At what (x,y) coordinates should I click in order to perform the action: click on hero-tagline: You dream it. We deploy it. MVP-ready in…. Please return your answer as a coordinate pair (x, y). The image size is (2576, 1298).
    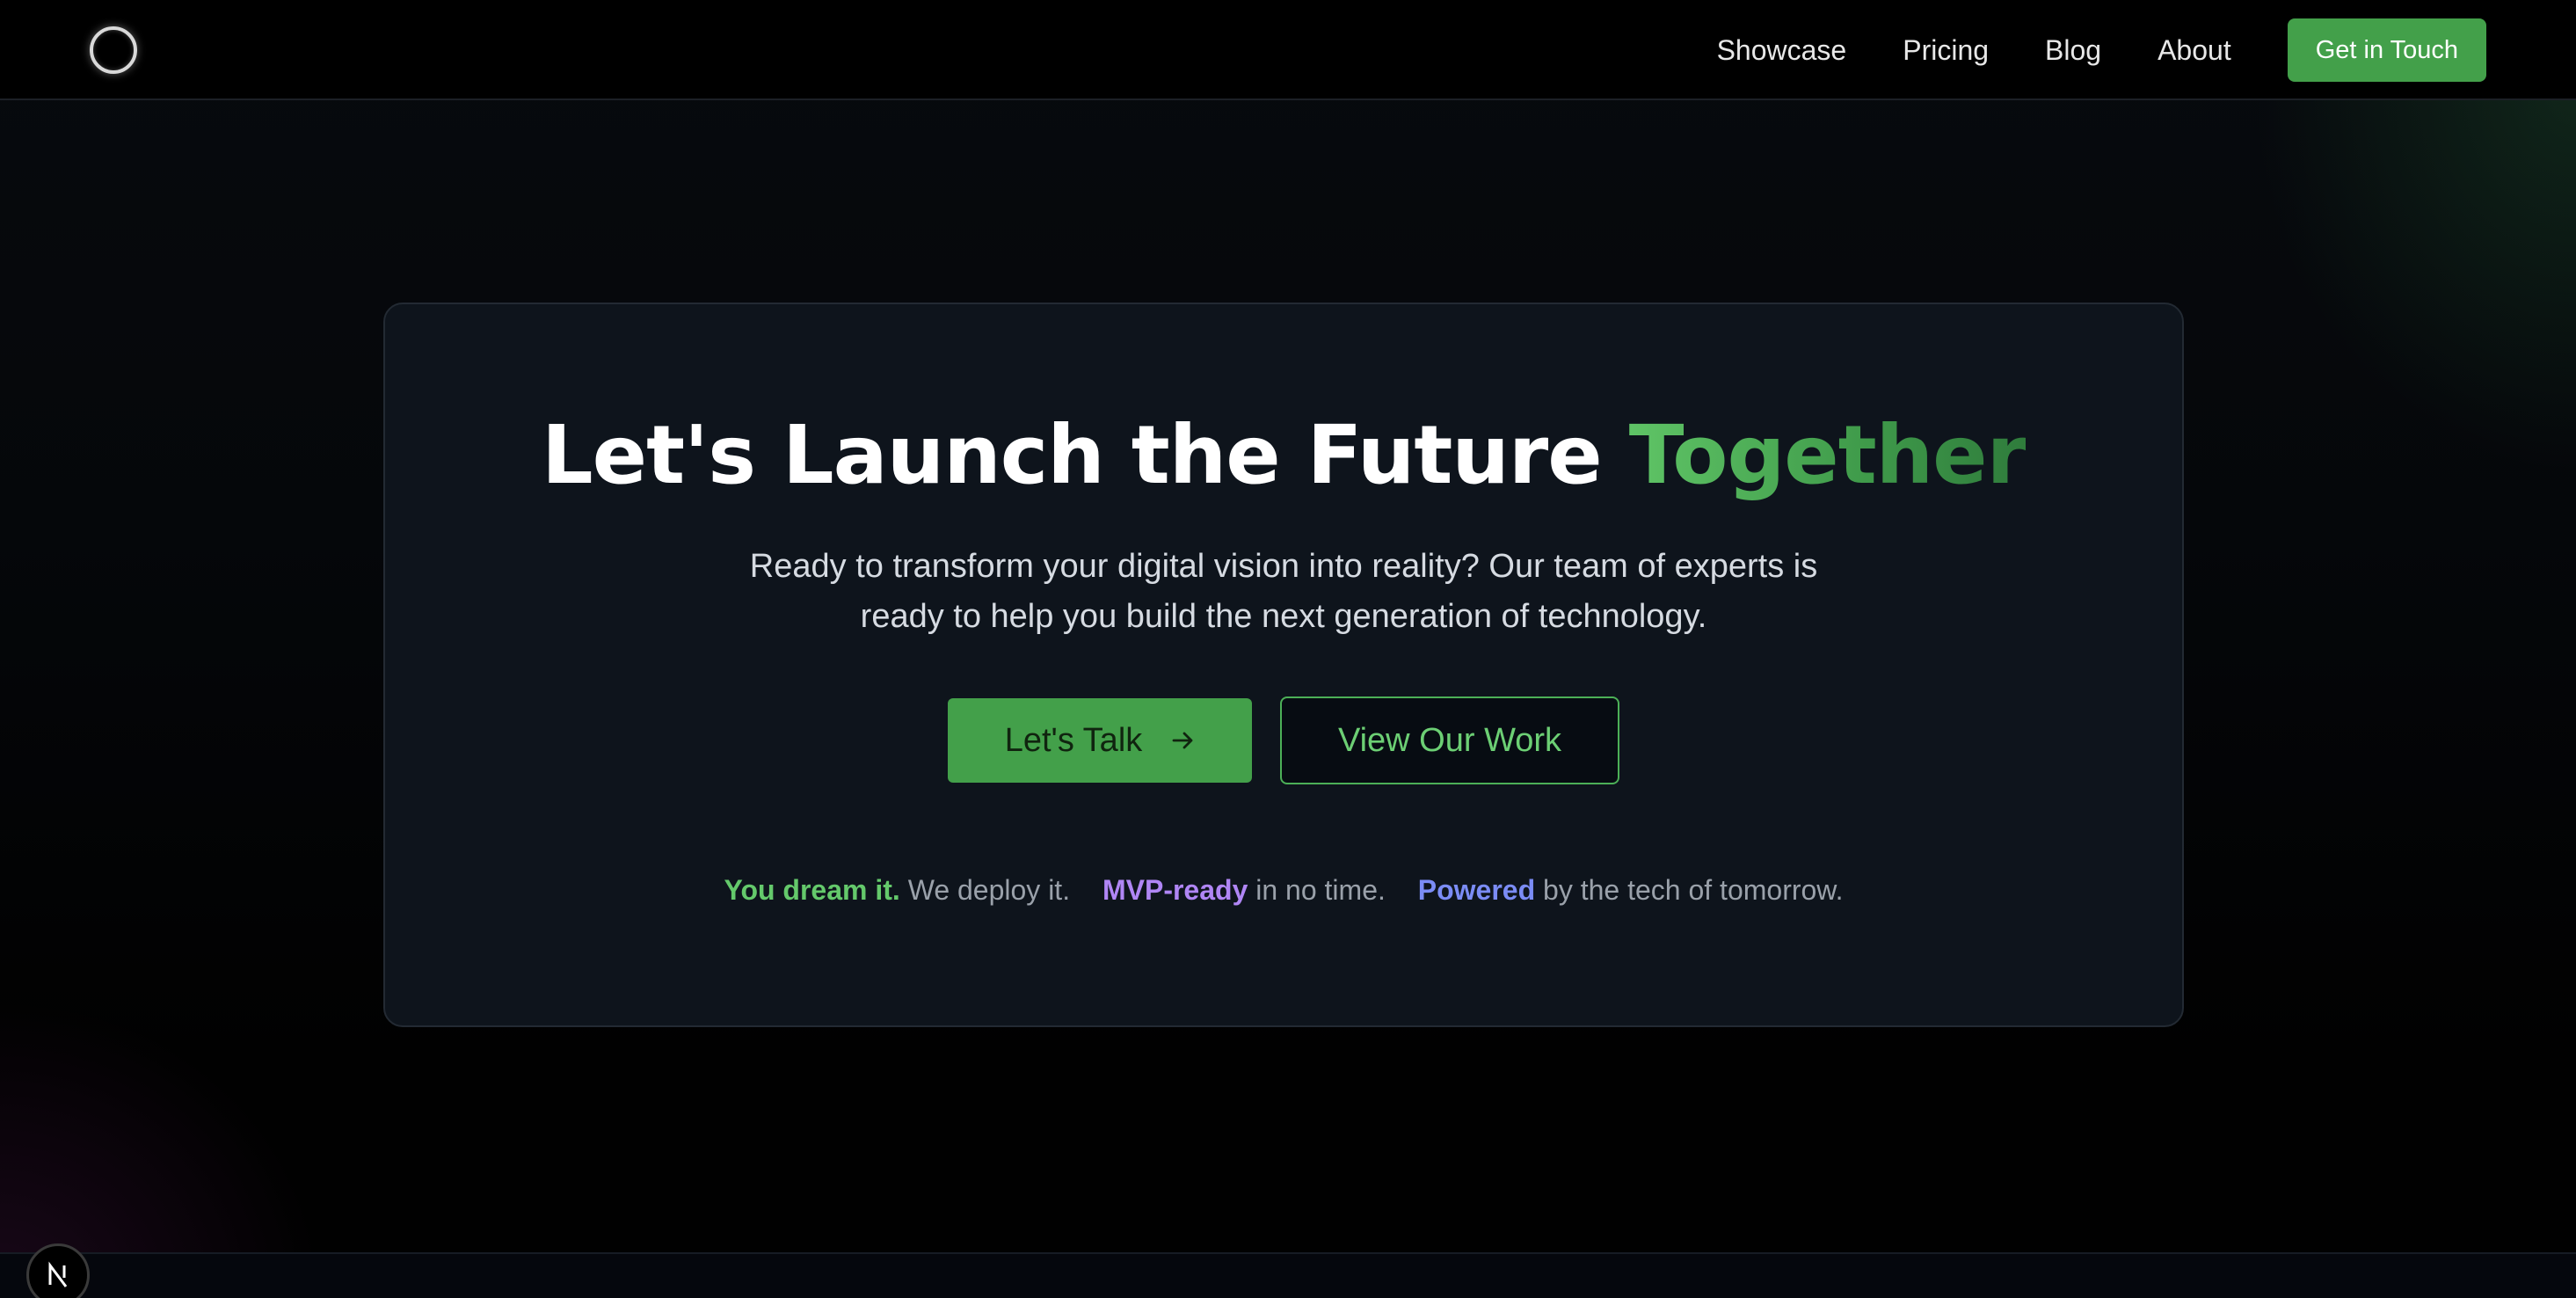
    Looking at the image, I should click on (1283, 890).